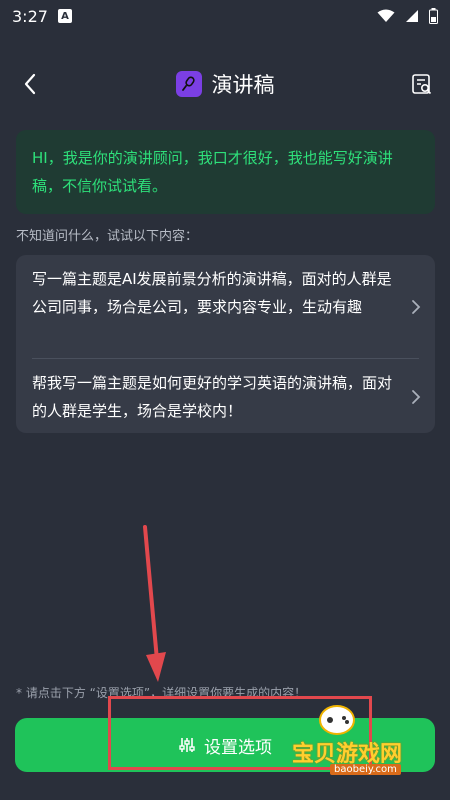  I want to click on notification-badge: A, so click(64, 16).